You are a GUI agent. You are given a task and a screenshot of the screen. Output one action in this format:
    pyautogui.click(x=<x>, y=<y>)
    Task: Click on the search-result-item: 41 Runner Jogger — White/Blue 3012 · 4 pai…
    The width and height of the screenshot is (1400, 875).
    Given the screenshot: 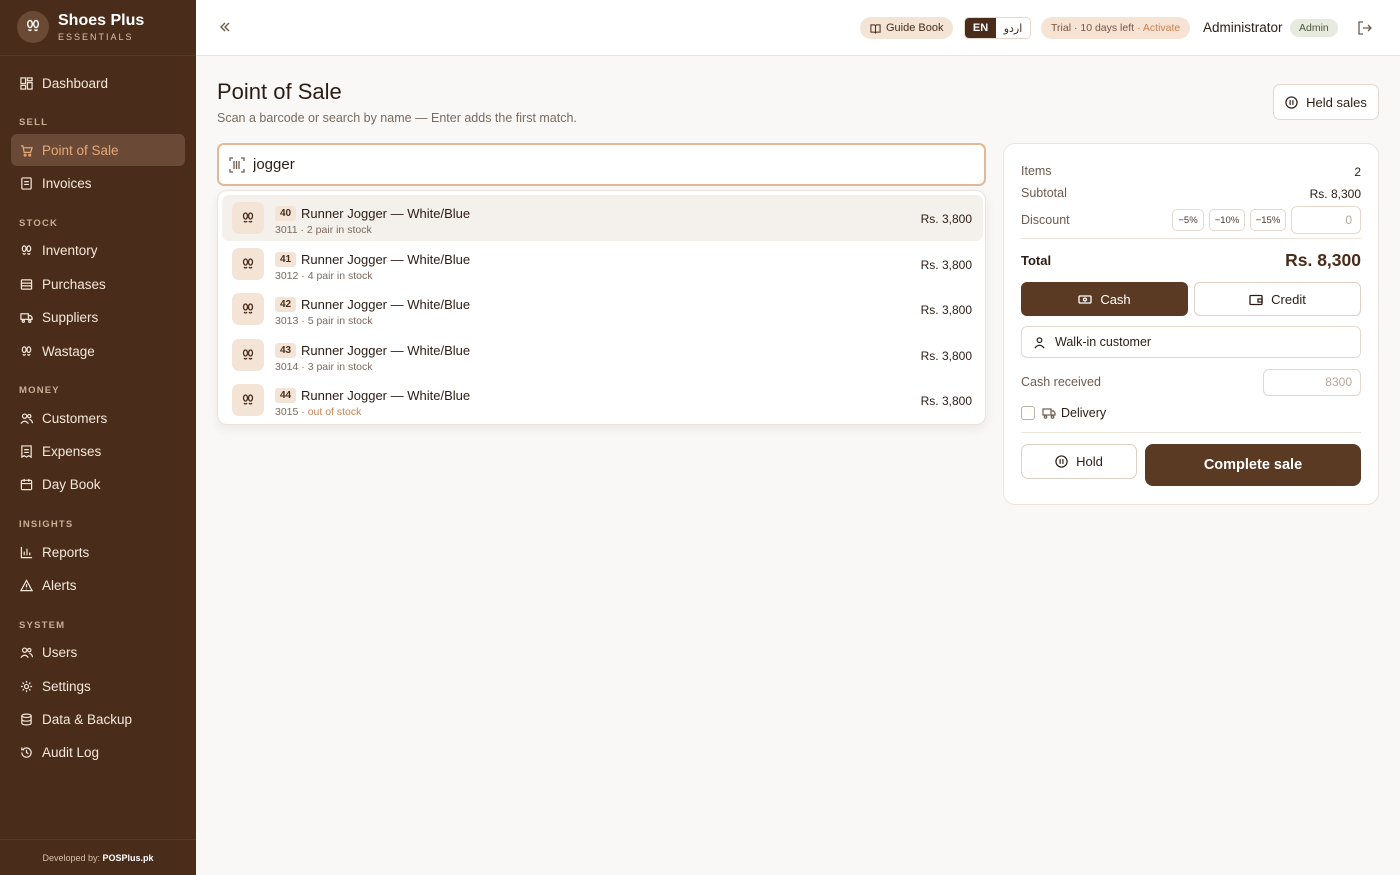 What is the action you would take?
    pyautogui.click(x=602, y=264)
    